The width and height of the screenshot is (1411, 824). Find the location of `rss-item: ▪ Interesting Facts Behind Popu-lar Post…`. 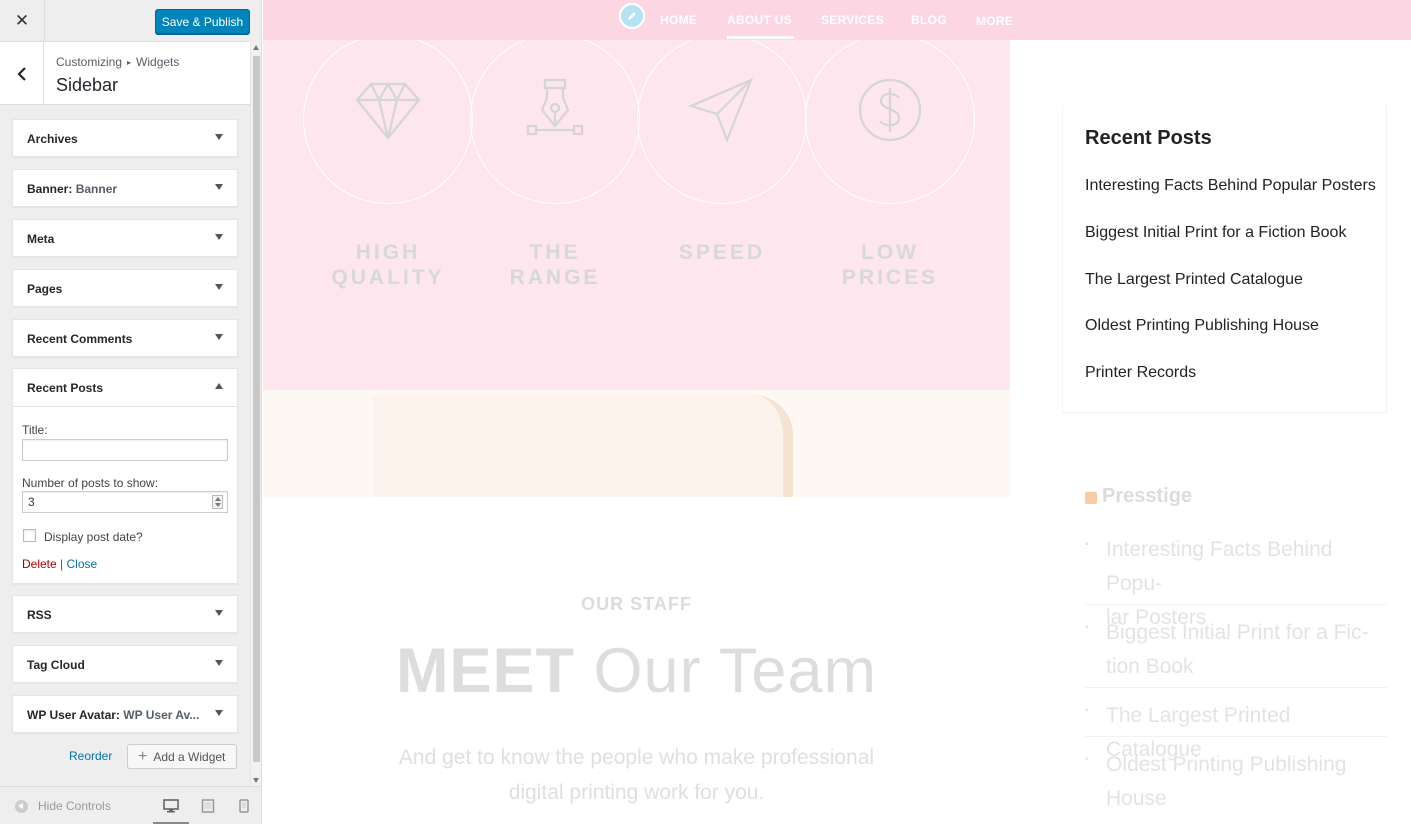

rss-item: ▪ Interesting Facts Behind Popu-lar Post… is located at coordinates (1236, 581).